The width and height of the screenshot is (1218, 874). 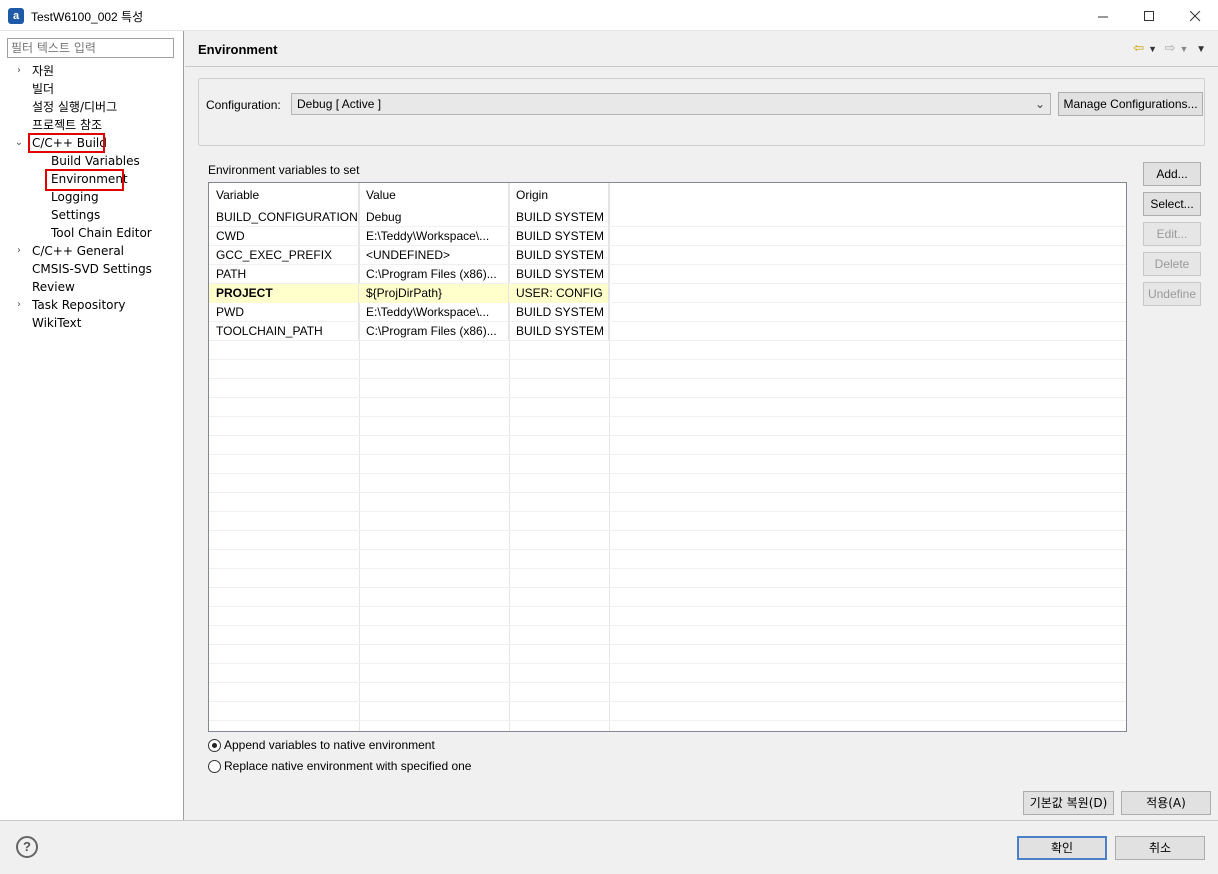 I want to click on back-arrow-icon: ⇦, so click(x=1138, y=47).